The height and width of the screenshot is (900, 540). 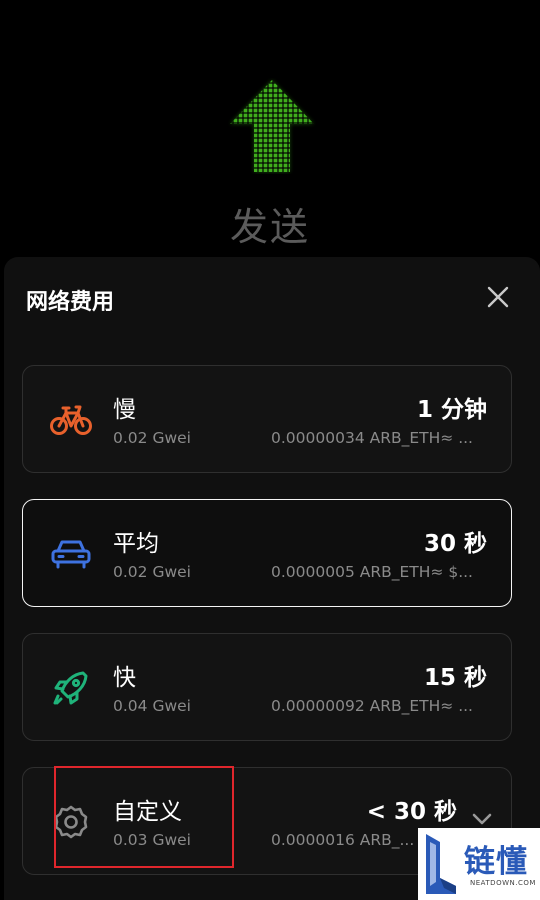 What do you see at coordinates (496, 862) in the screenshot?
I see `watermark-text: 链懂` at bounding box center [496, 862].